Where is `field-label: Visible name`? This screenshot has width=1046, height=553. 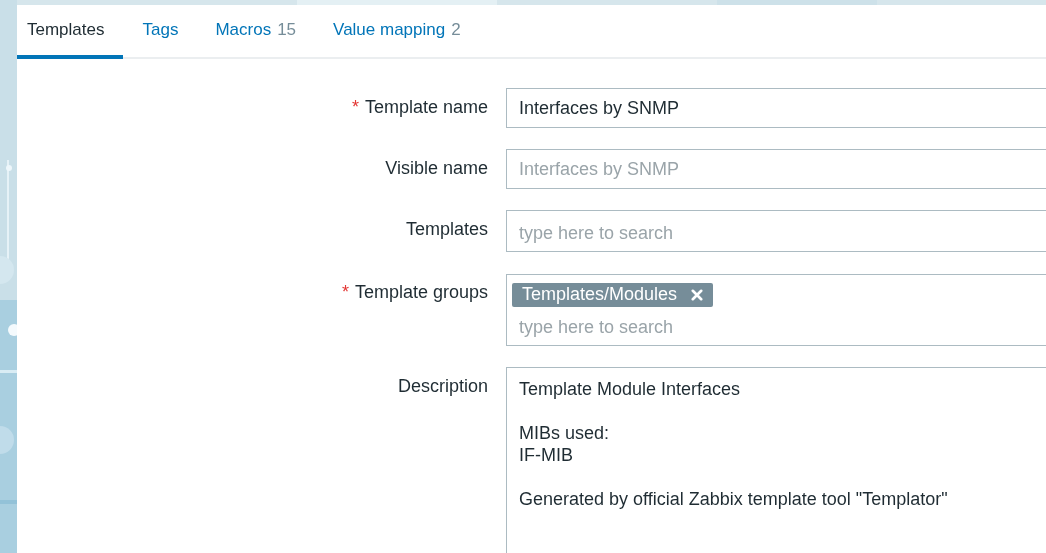 field-label: Visible name is located at coordinates (436, 168).